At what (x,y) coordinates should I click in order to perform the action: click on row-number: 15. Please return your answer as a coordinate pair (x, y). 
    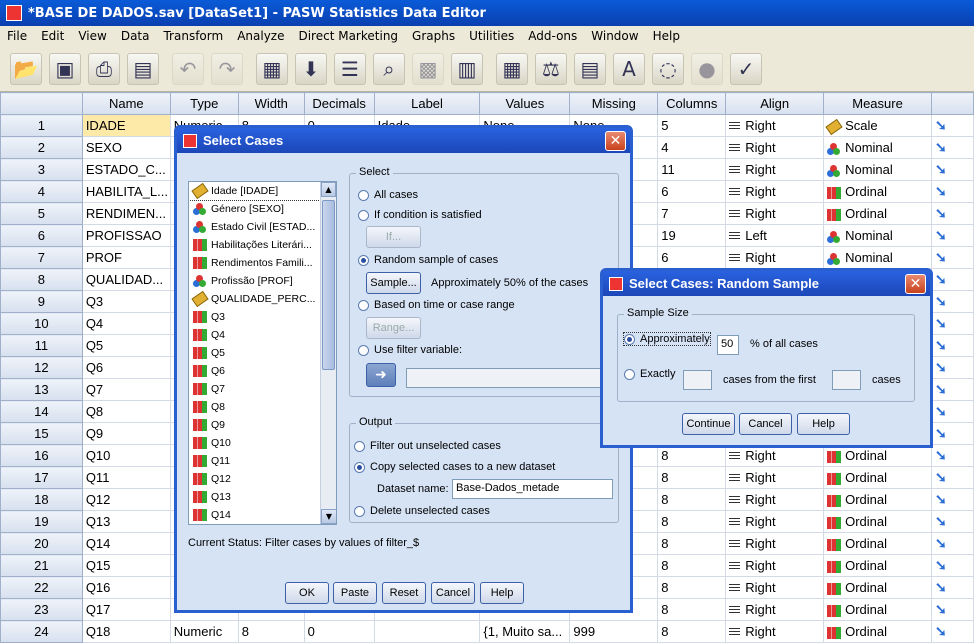
    Looking at the image, I should click on (41, 433).